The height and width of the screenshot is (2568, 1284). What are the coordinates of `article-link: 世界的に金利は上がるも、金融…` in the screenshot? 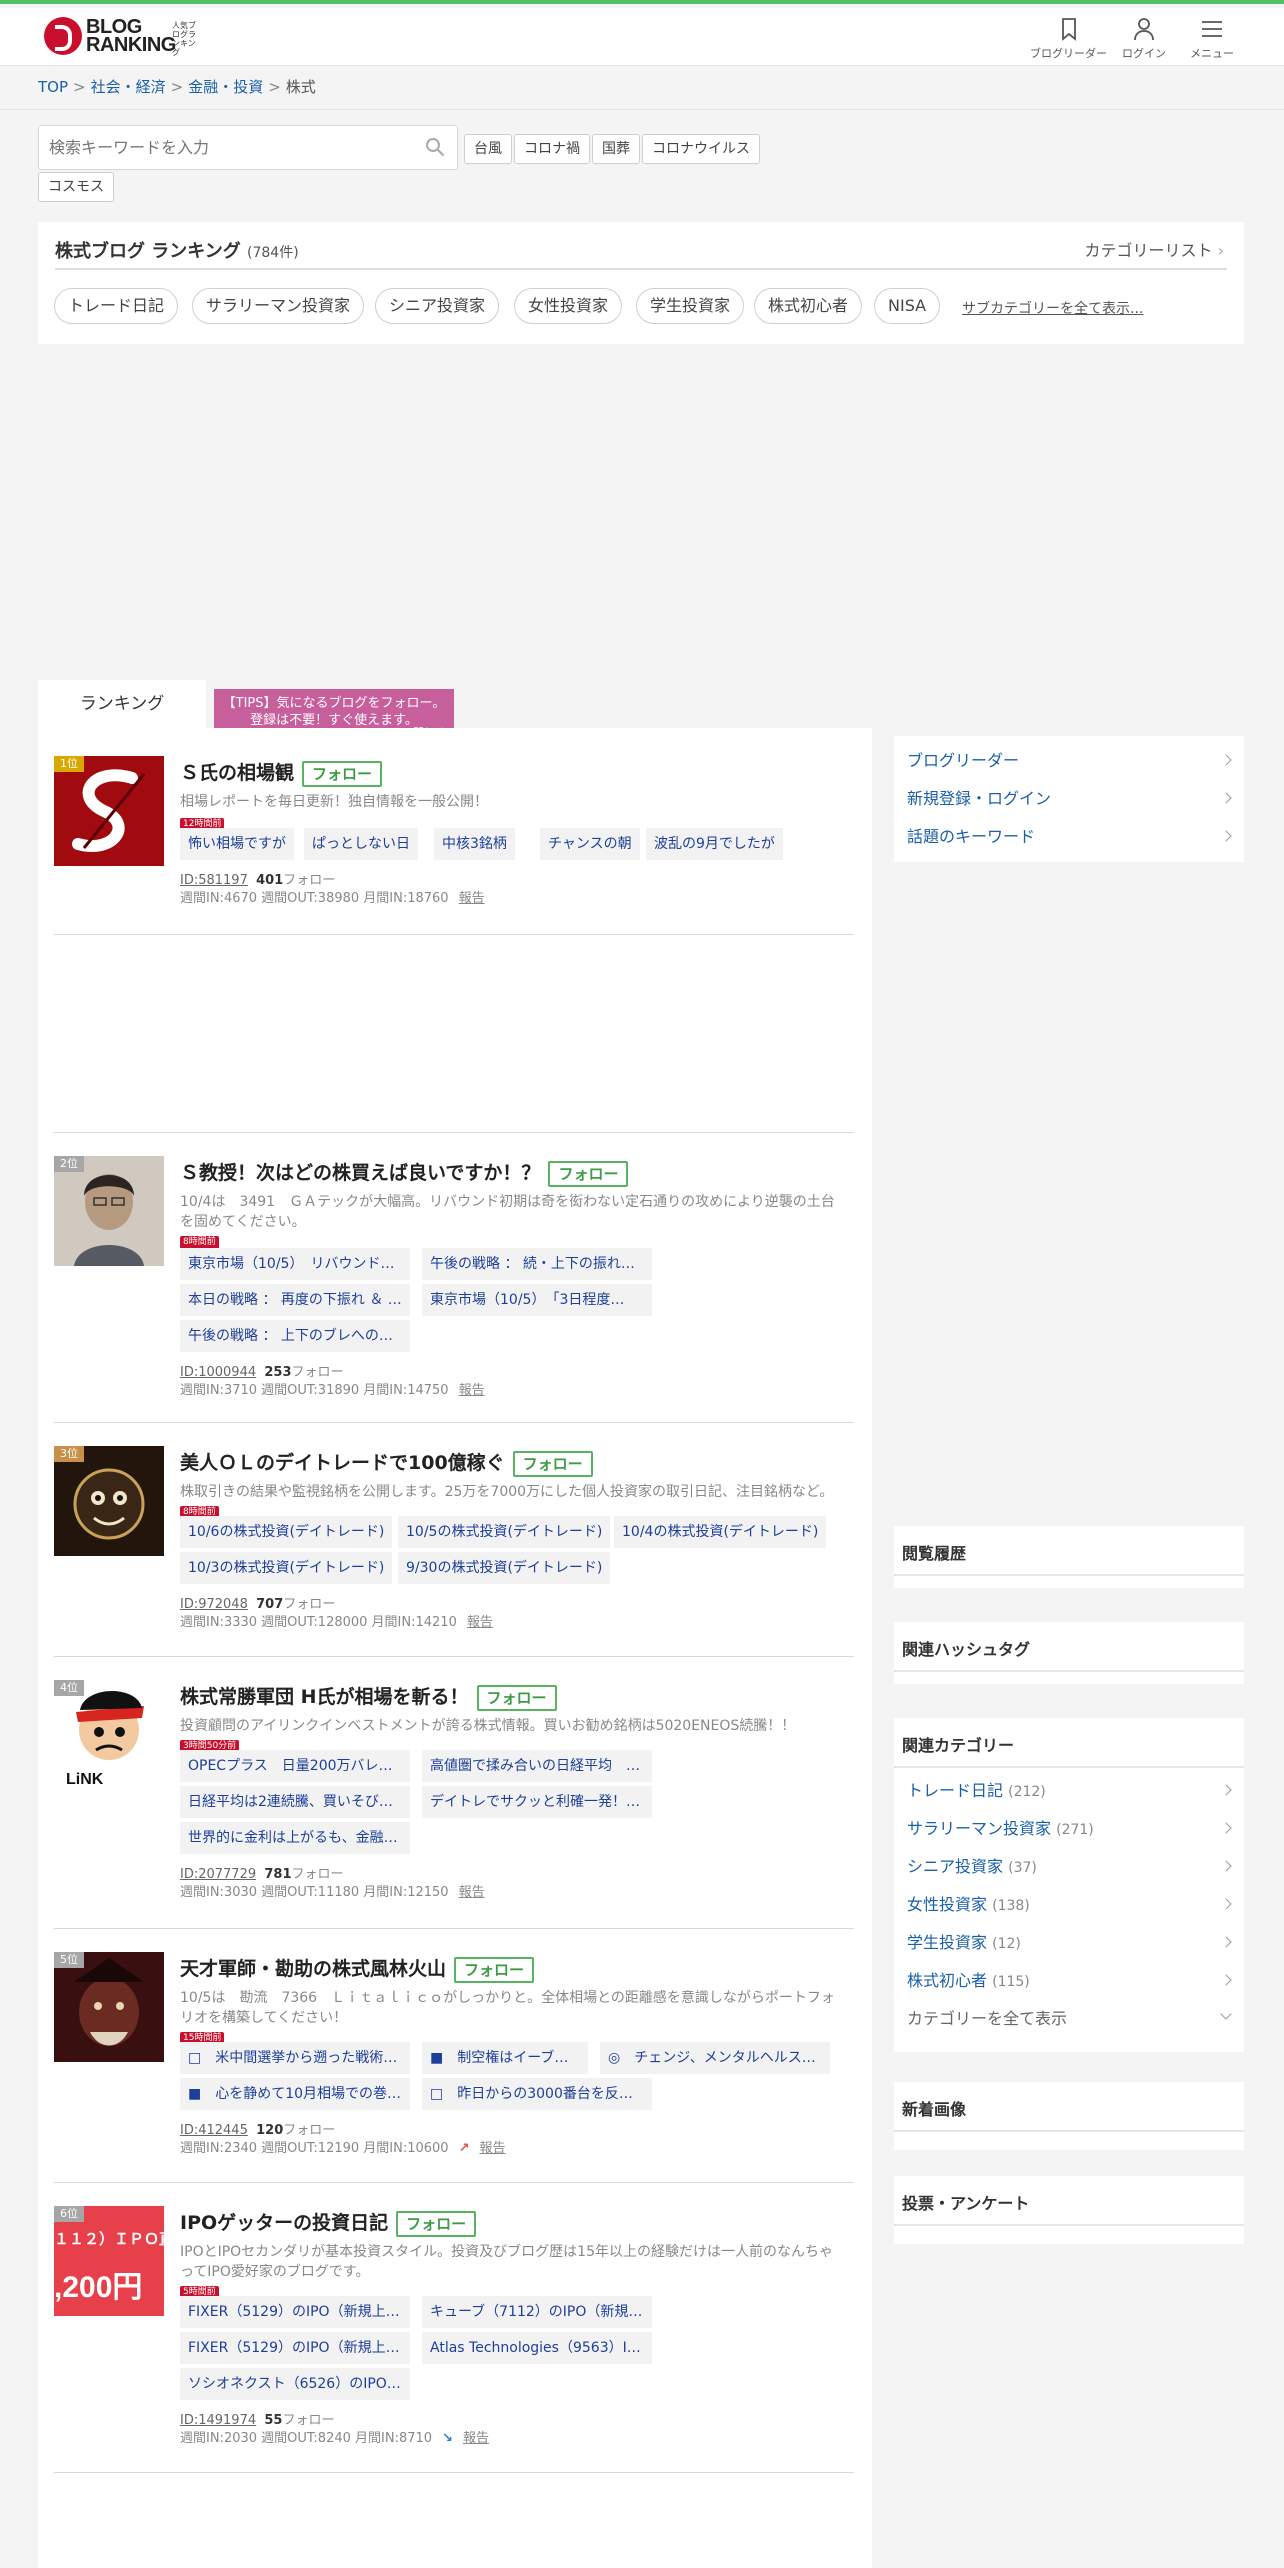 It's located at (295, 1838).